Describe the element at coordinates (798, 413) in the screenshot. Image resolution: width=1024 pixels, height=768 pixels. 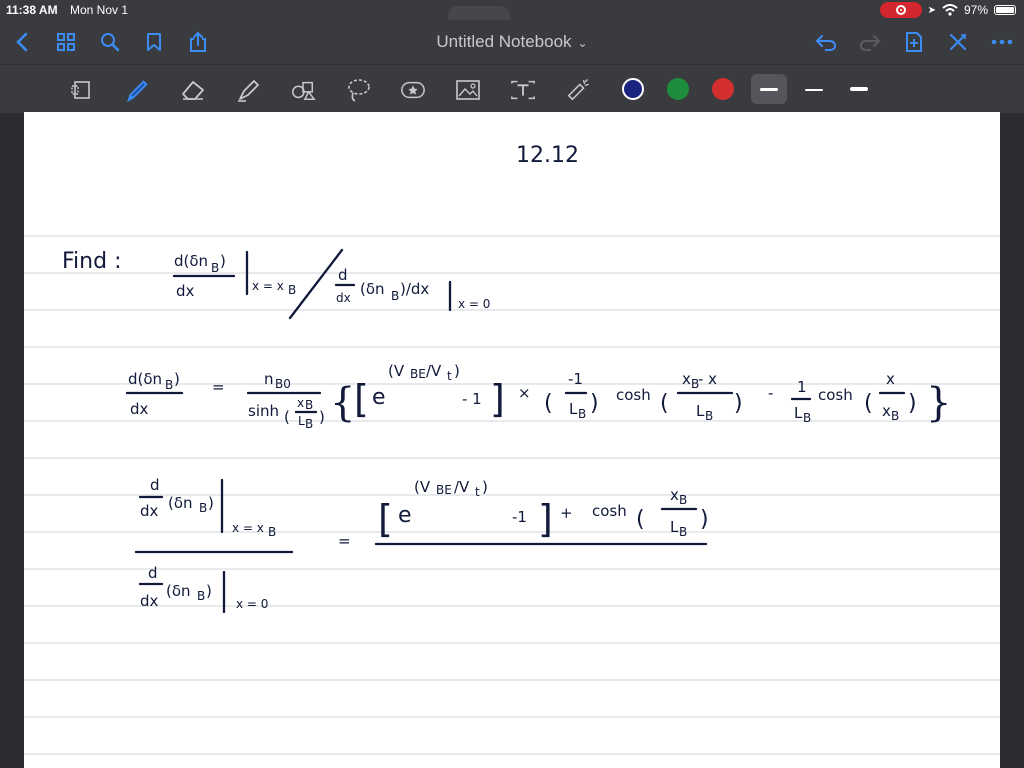
I see `deriv-frac3-den: L` at that location.